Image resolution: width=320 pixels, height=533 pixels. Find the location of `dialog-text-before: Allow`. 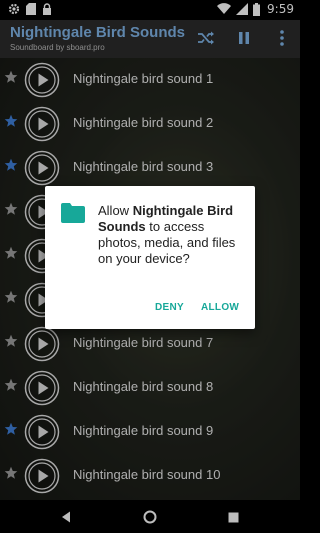

dialog-text-before: Allow is located at coordinates (115, 210).